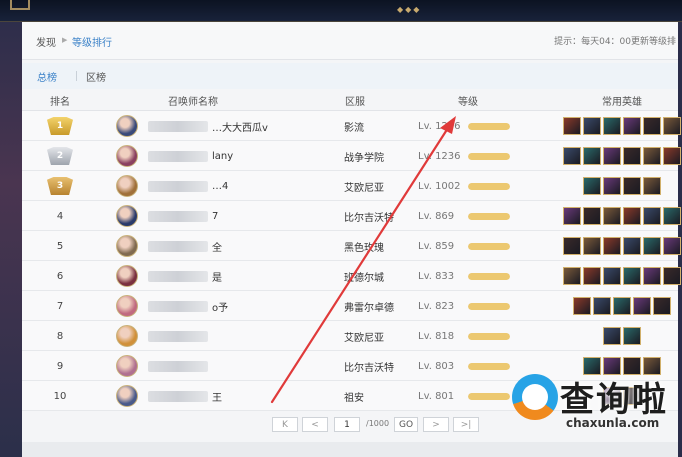 The height and width of the screenshot is (457, 682). What do you see at coordinates (285, 424) in the screenshot?
I see `first-page-button: K` at bounding box center [285, 424].